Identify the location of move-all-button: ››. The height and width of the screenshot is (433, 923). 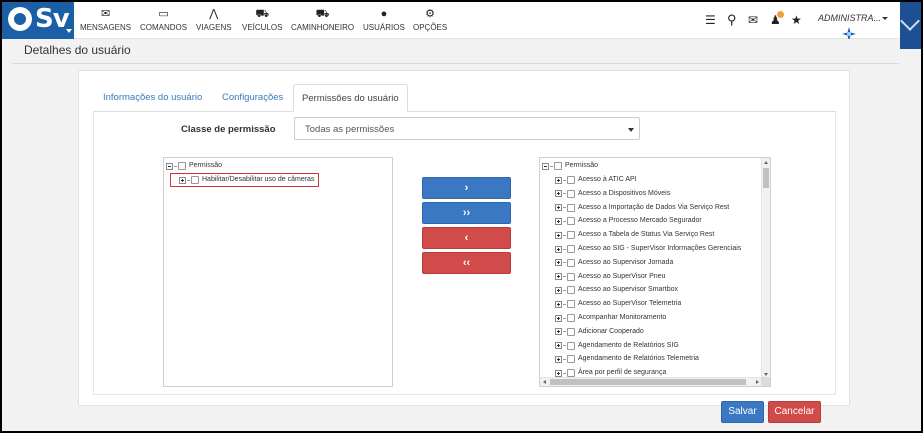
(466, 213).